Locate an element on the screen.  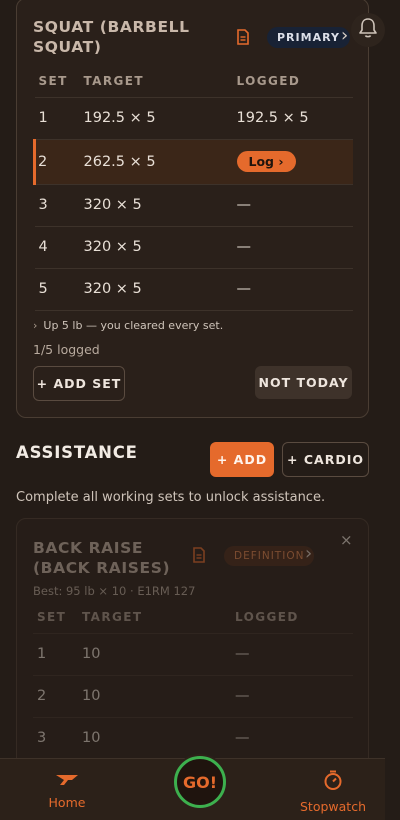
progression-hint: › Up 5 lb — you cleared every set. is located at coordinates (128, 325).